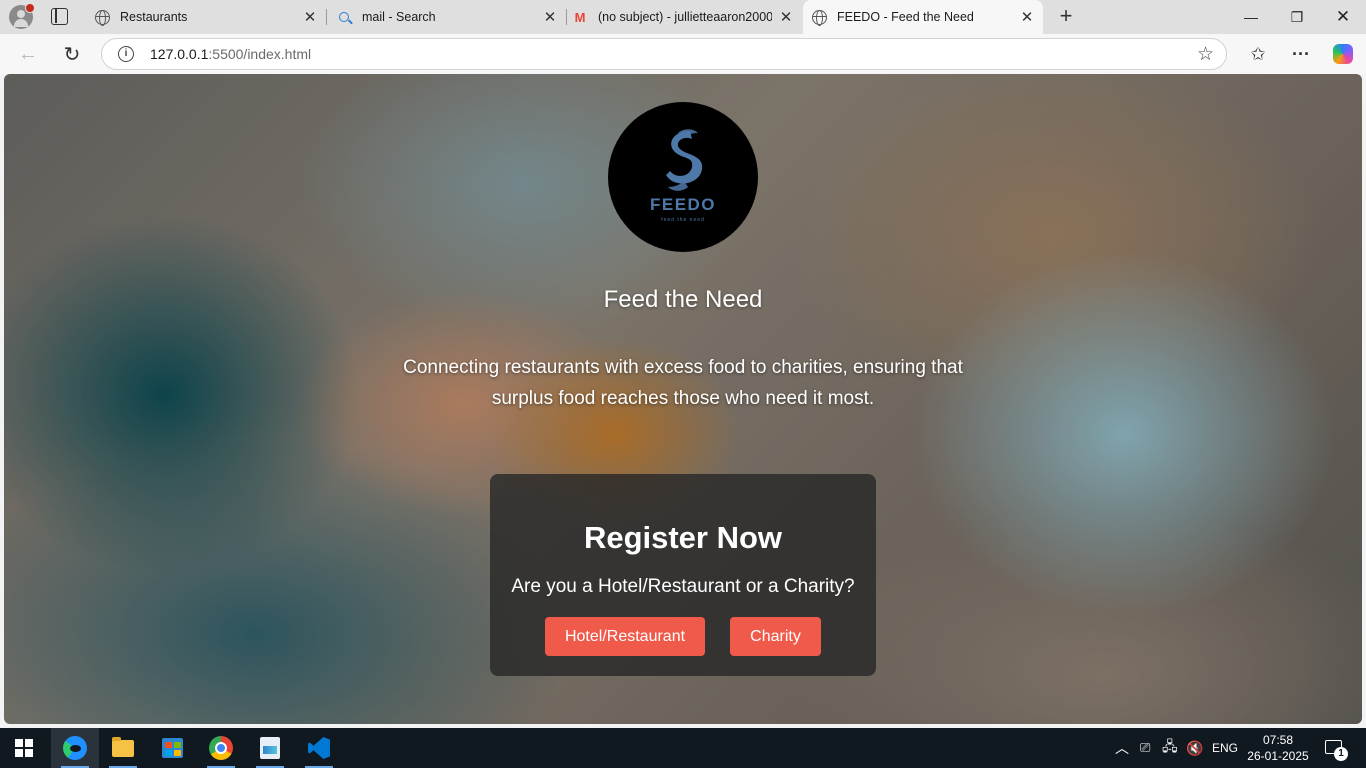 This screenshot has width=1366, height=768. What do you see at coordinates (24, 748) in the screenshot?
I see `start-icon` at bounding box center [24, 748].